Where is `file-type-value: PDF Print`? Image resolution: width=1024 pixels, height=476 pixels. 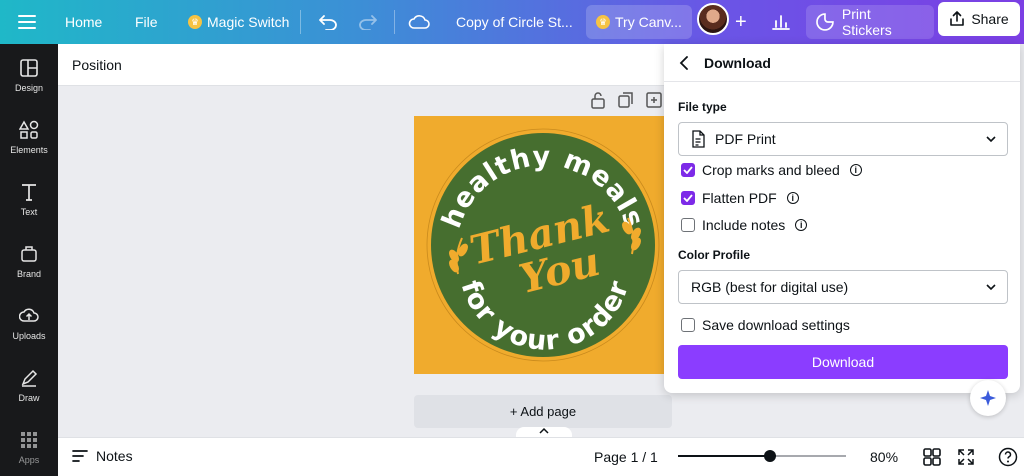 file-type-value: PDF Print is located at coordinates (745, 139).